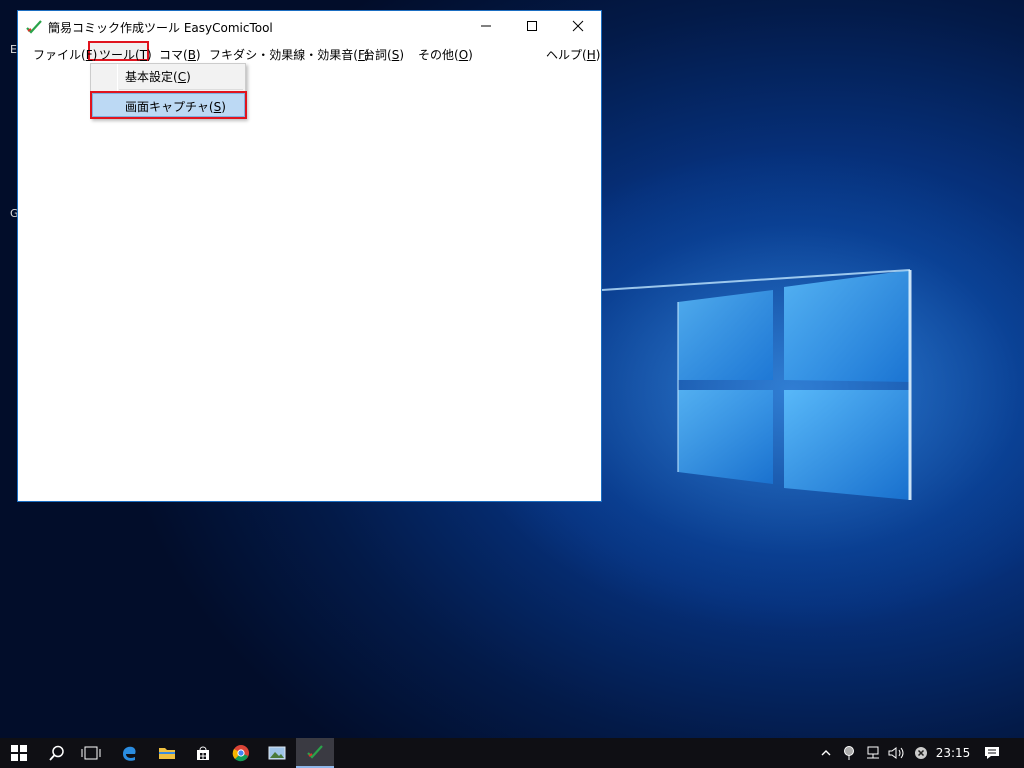 The height and width of the screenshot is (768, 1024). I want to click on menu-accelerator: O, so click(463, 55).